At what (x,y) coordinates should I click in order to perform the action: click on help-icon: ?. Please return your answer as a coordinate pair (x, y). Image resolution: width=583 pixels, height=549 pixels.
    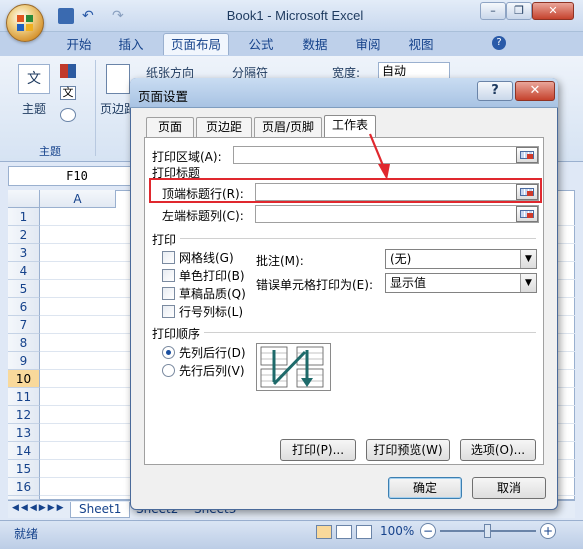
    Looking at the image, I should click on (499, 43).